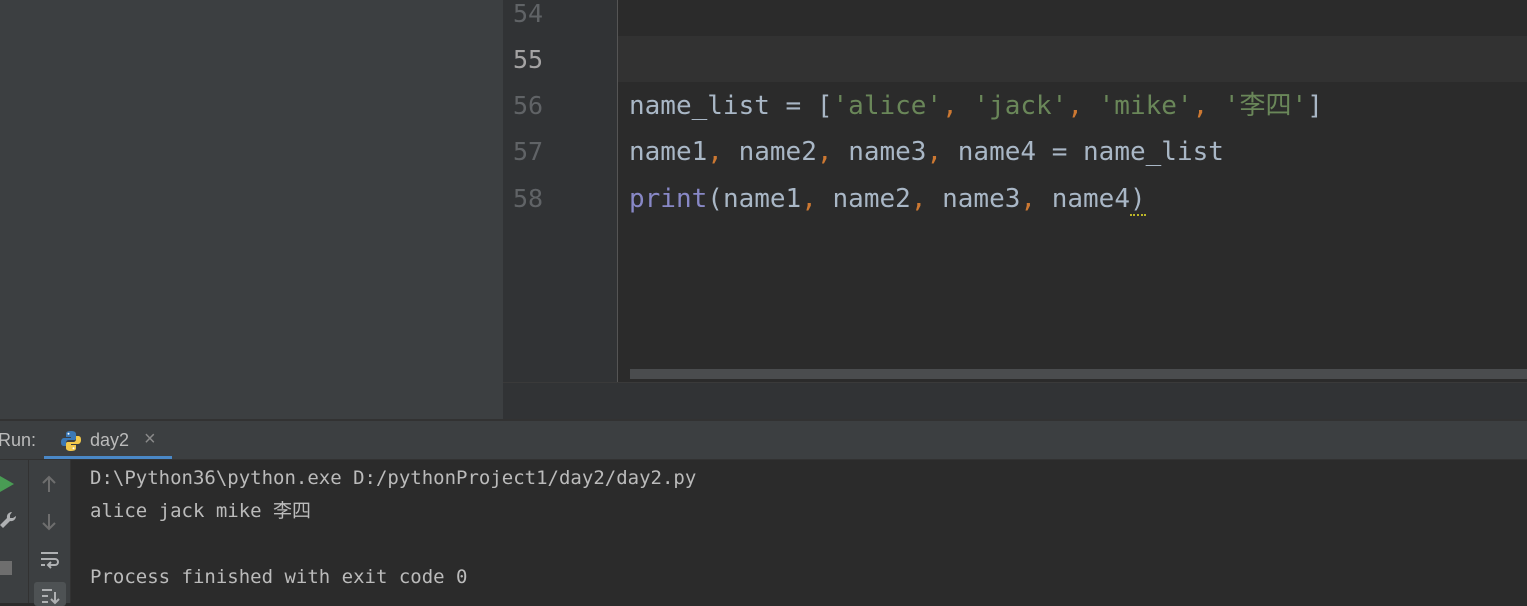 This screenshot has height=606, width=1527. Describe the element at coordinates (9, 520) in the screenshot. I see `wrench-icon` at that location.